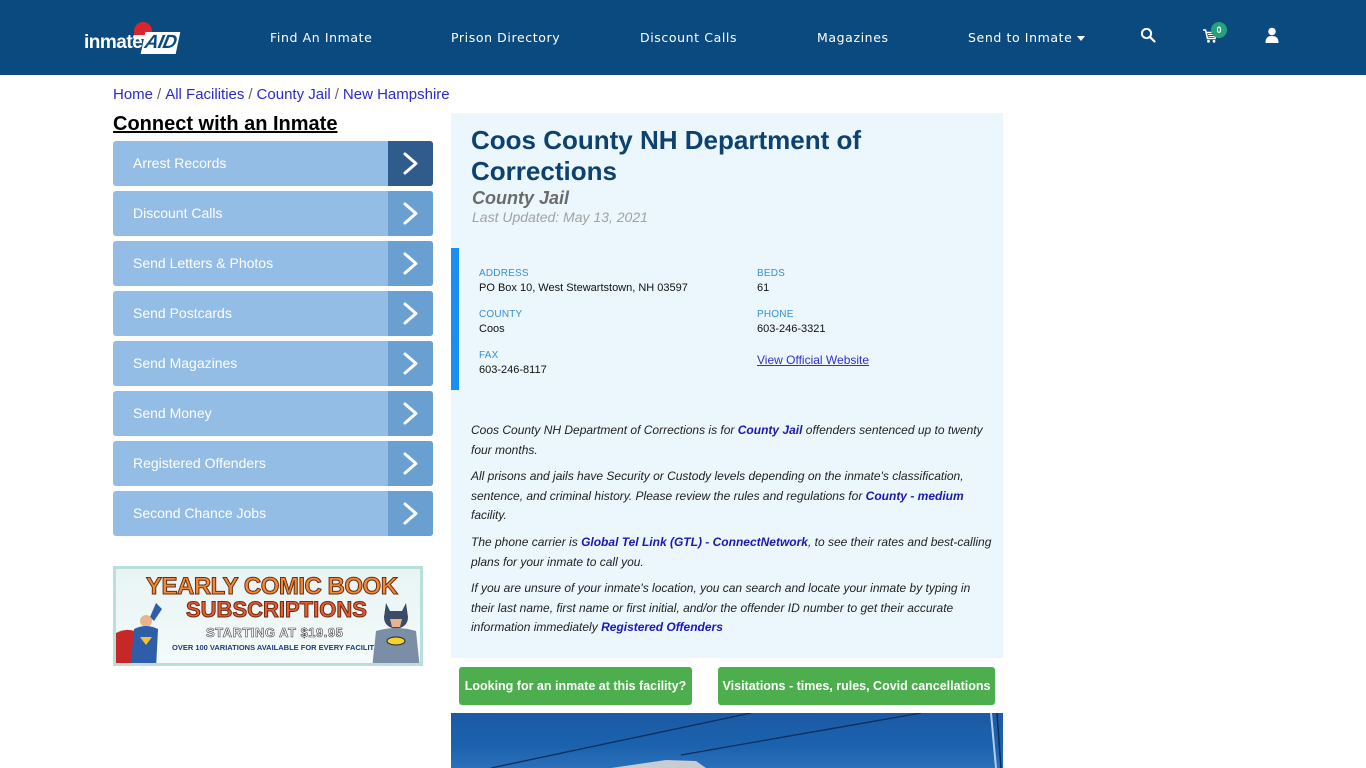 The image size is (1366, 768). Describe the element at coordinates (273, 513) in the screenshot. I see `sidebar-item-second-chance-jobs: Second Chance Jobs` at that location.